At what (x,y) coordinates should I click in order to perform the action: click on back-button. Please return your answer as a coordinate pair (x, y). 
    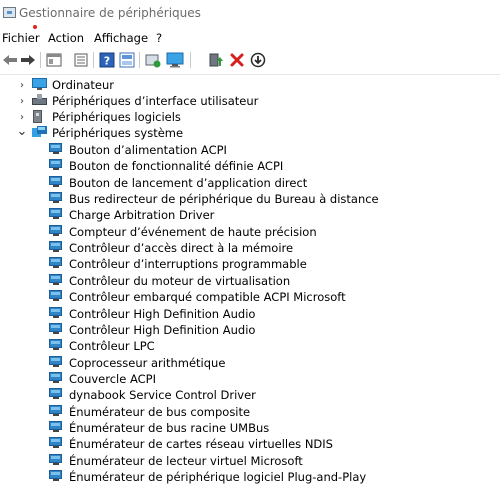
    Looking at the image, I should click on (9, 59).